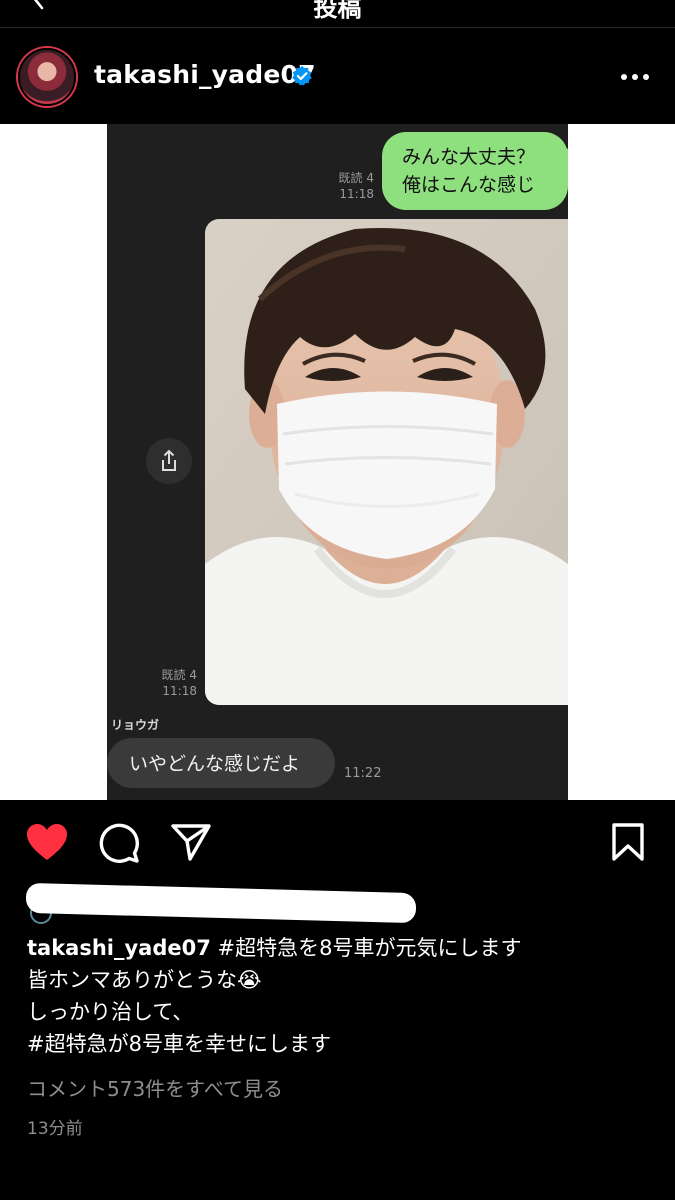 The height and width of the screenshot is (1200, 675). I want to click on top-nav: 投稿, so click(337, 14).